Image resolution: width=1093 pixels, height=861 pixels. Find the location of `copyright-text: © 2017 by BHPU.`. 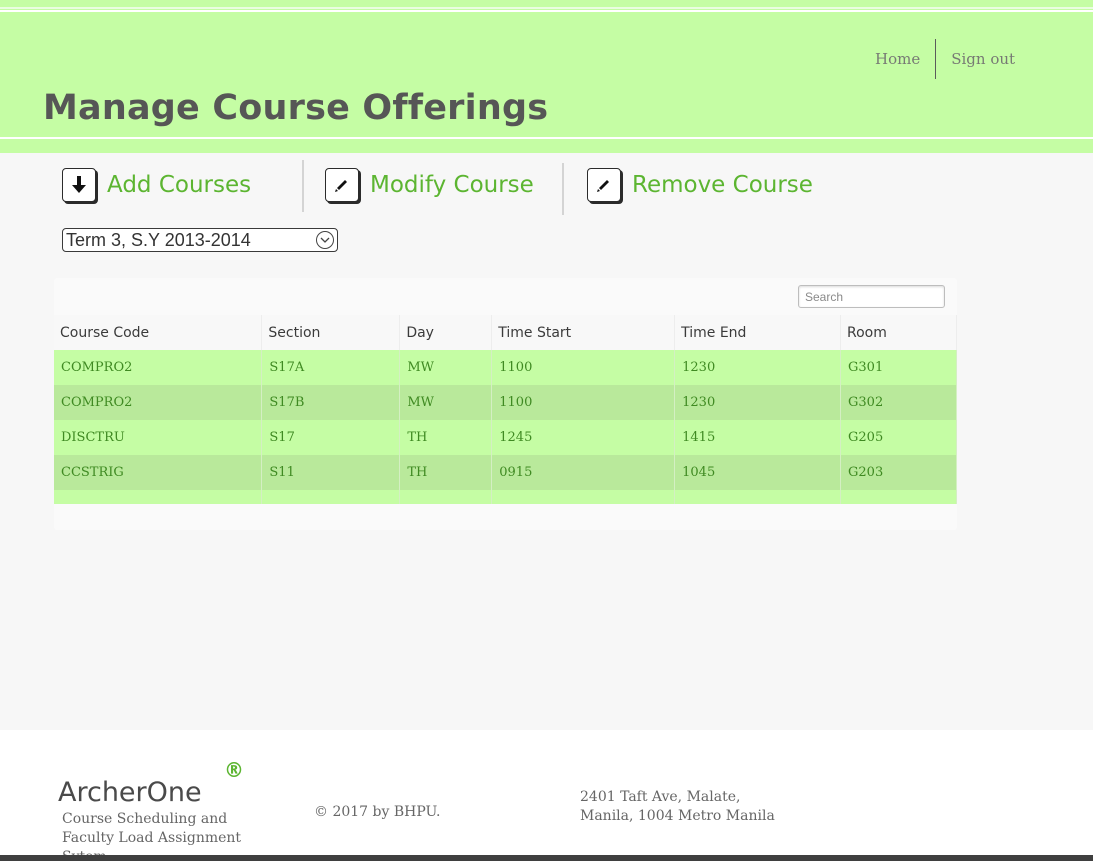

copyright-text: © 2017 by BHPU. is located at coordinates (377, 812).